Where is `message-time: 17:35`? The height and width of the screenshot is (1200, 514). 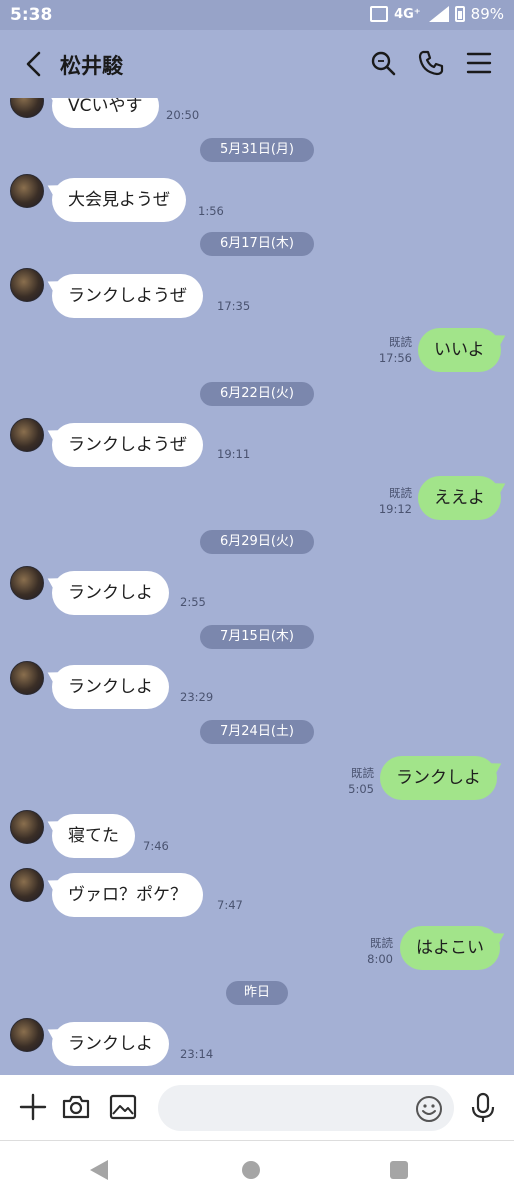 message-time: 17:35 is located at coordinates (234, 306).